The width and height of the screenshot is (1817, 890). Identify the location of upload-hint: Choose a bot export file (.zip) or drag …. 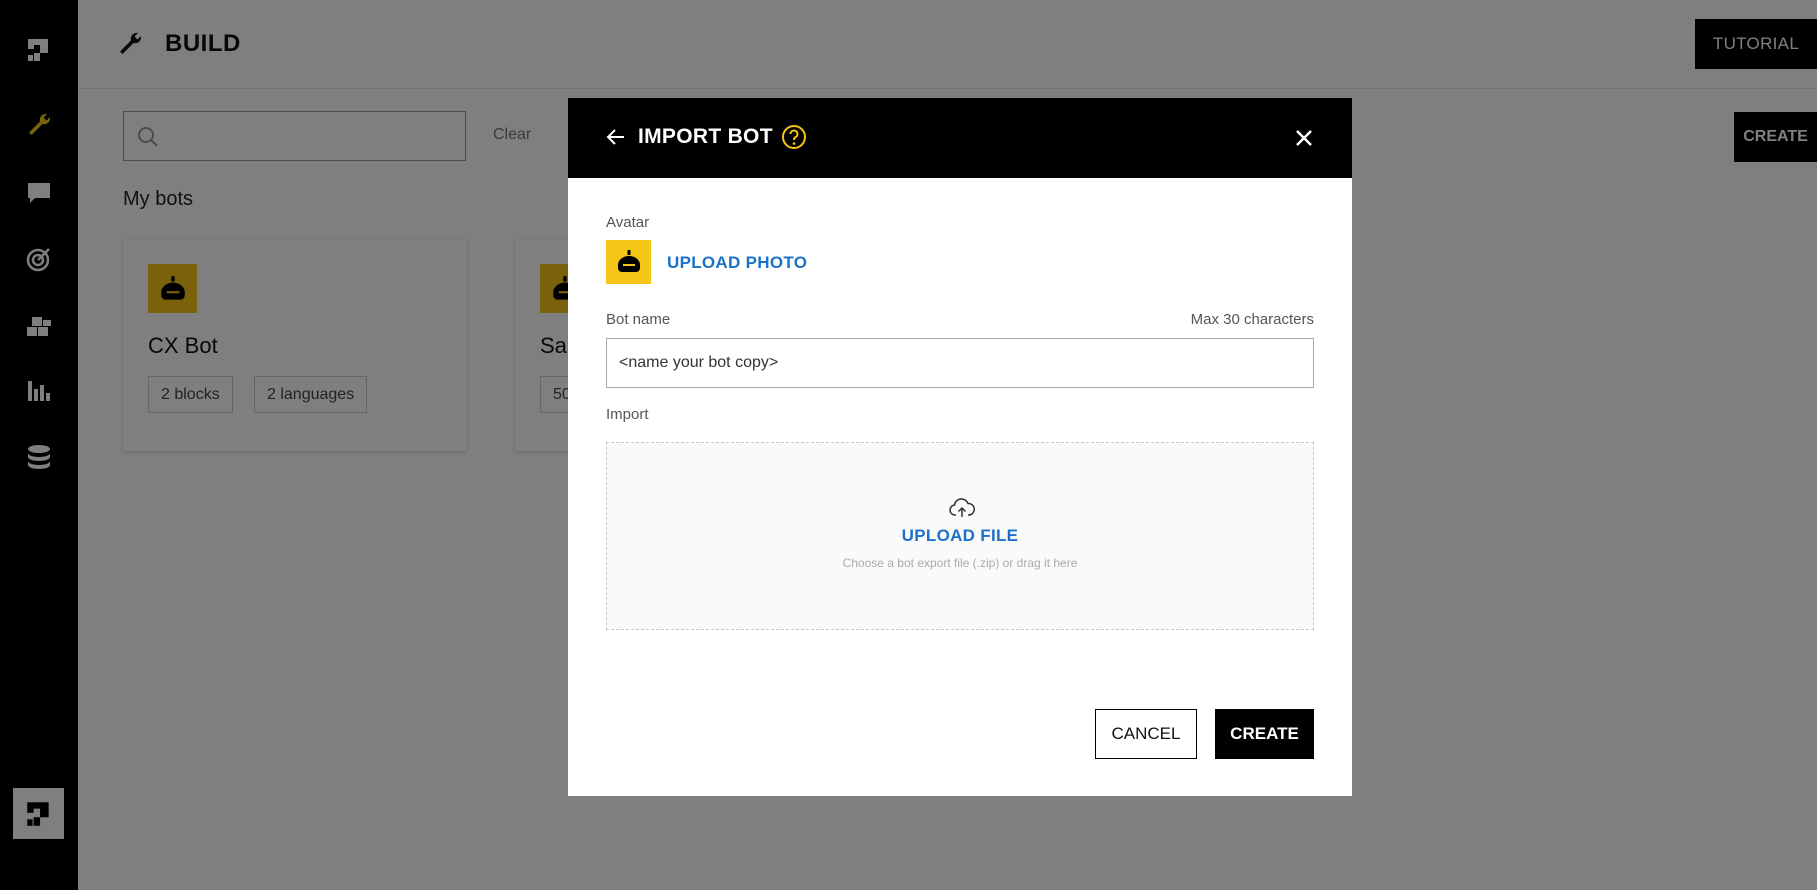
(960, 563).